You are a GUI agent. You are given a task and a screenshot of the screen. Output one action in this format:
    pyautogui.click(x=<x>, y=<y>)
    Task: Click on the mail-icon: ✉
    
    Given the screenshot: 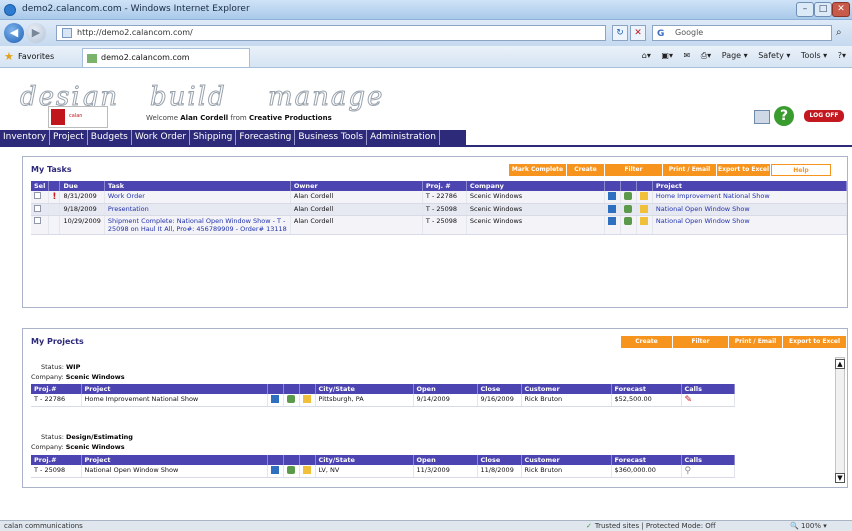 What is the action you would take?
    pyautogui.click(x=687, y=55)
    